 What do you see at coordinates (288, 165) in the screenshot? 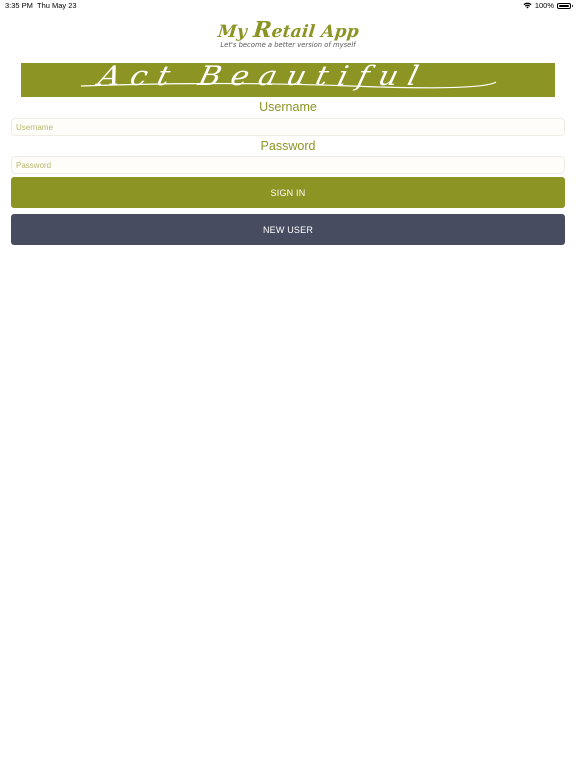
I see `password-input` at bounding box center [288, 165].